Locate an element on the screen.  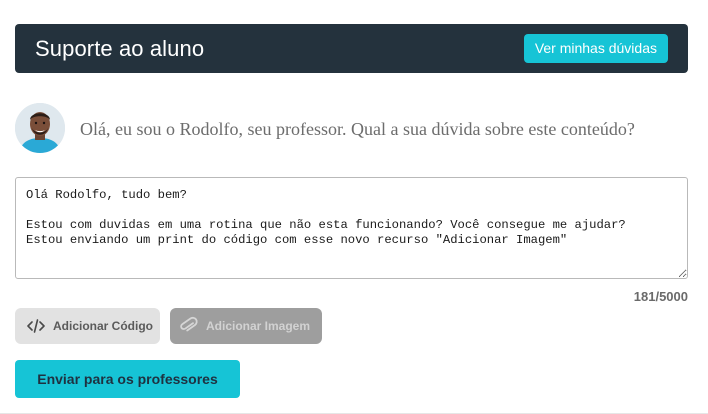
add-image-button: Adicionar Imagem is located at coordinates (246, 326).